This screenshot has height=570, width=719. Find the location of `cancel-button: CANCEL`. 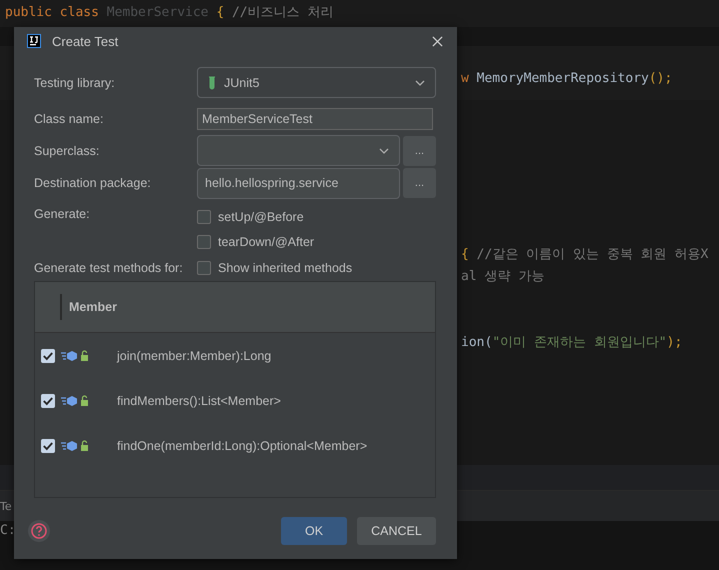

cancel-button: CANCEL is located at coordinates (396, 531).